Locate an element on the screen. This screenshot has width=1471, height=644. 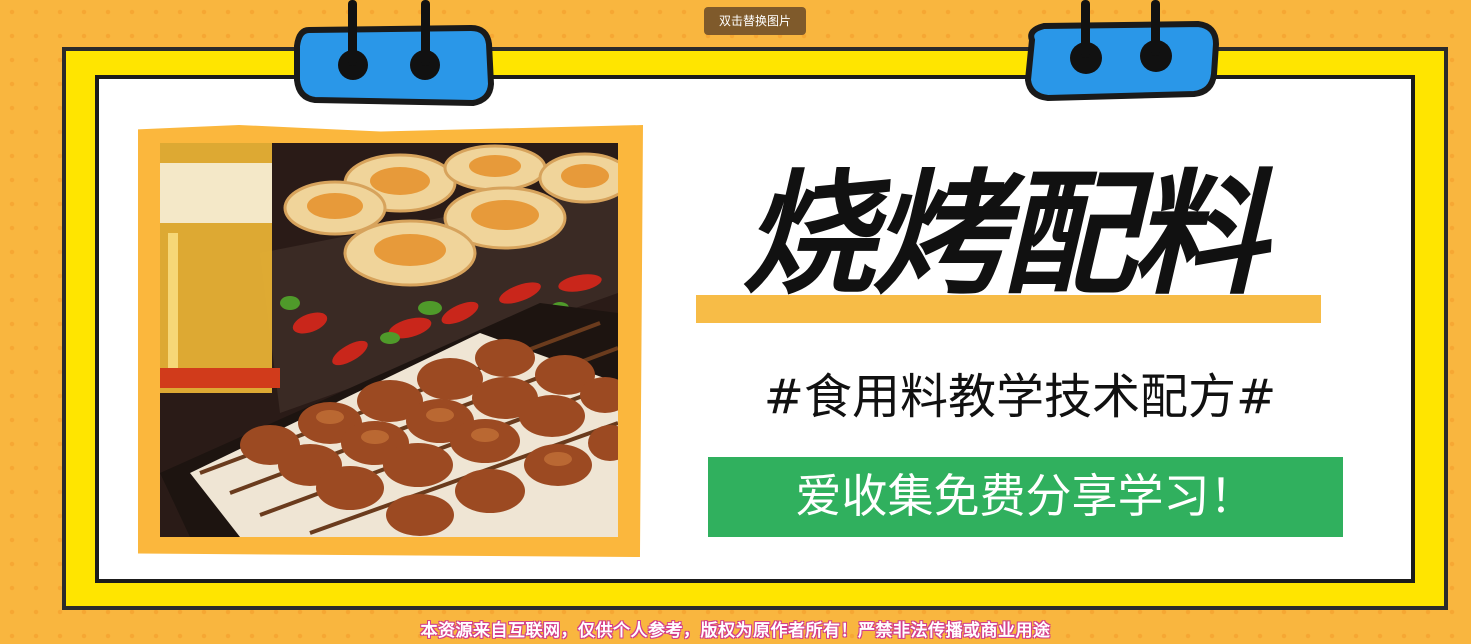
copyright-notice: 本资源来自互联网，仅供个人参考，版权为原作者所有！严禁非法传播或商业用途 is located at coordinates (735, 631).